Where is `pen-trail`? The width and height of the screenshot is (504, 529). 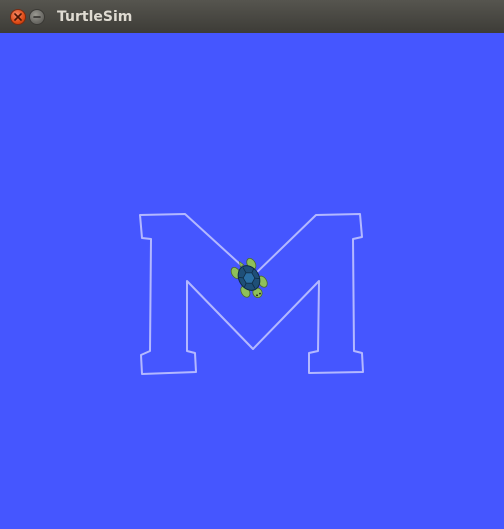
pen-trail is located at coordinates (251, 294).